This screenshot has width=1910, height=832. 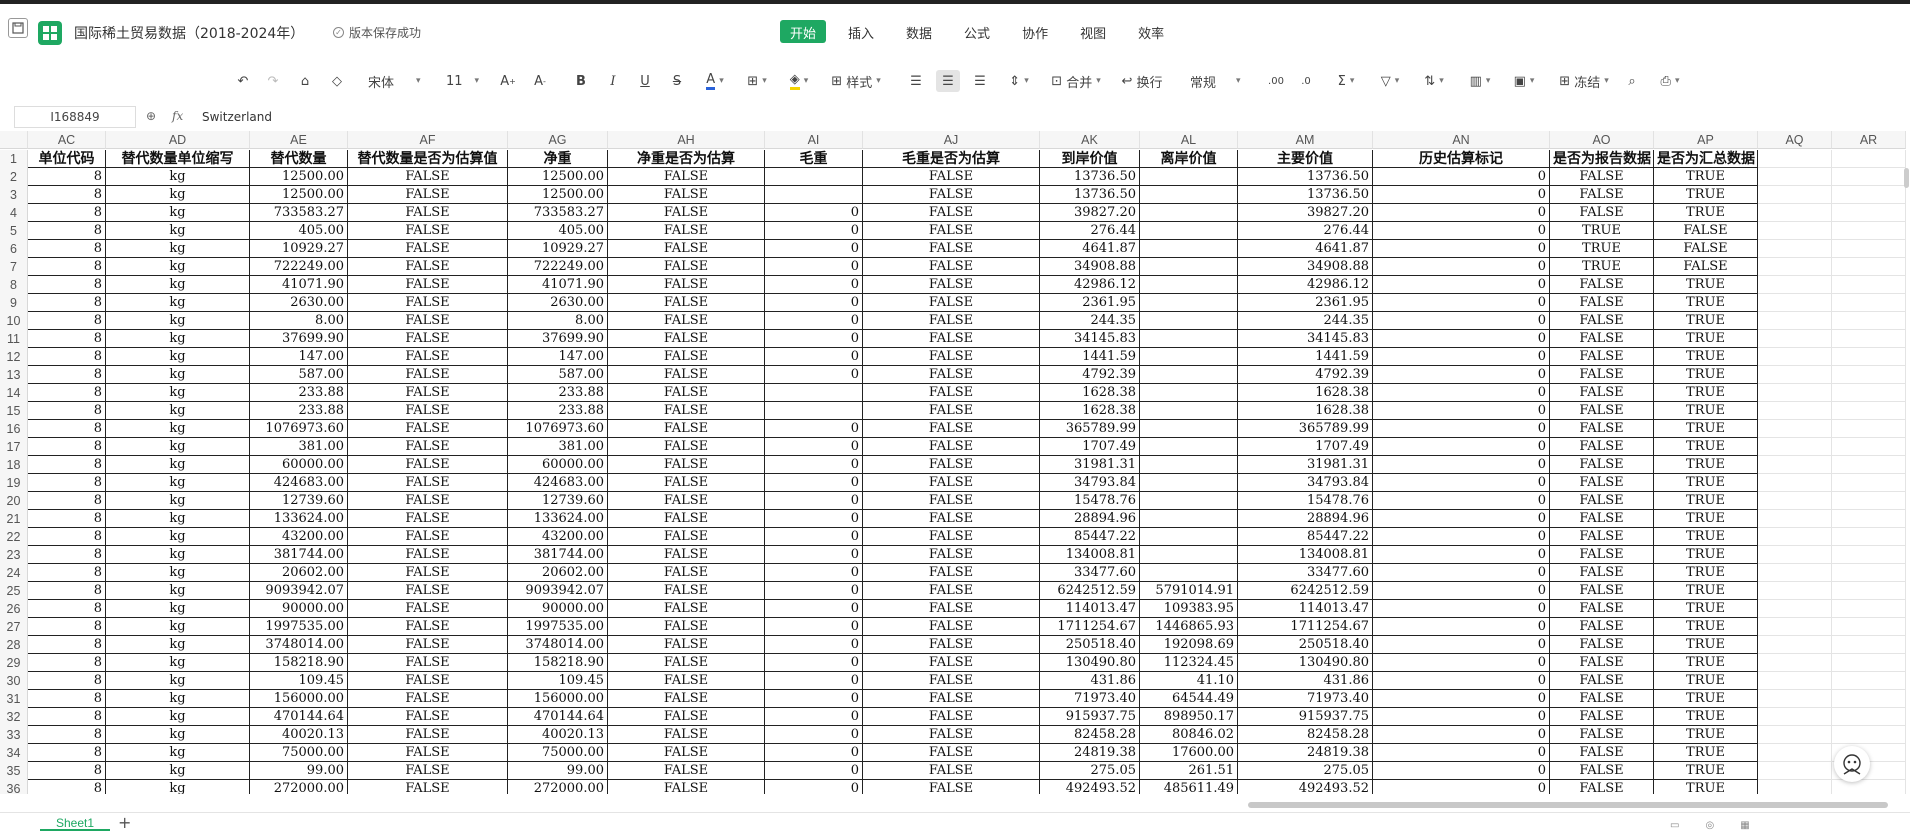 I want to click on table-cell: 272000.00, so click(x=299, y=787).